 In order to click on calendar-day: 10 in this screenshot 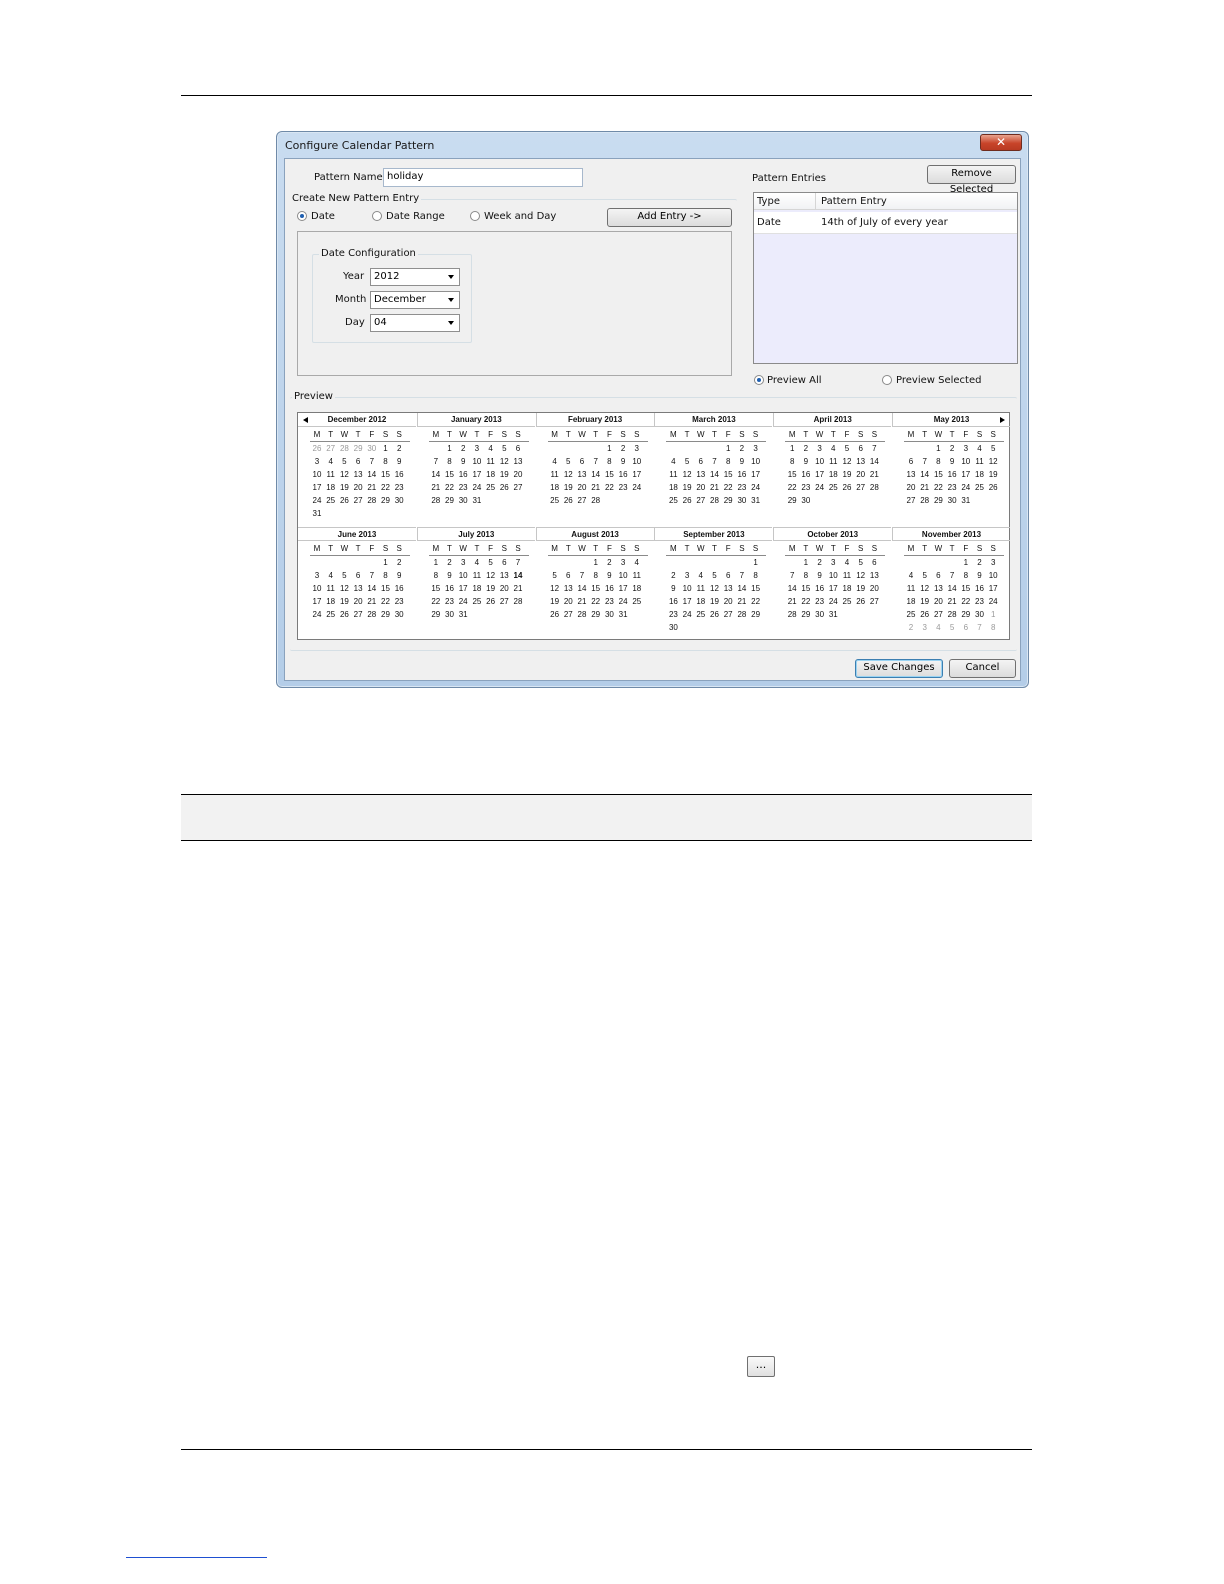, I will do `click(833, 575)`.